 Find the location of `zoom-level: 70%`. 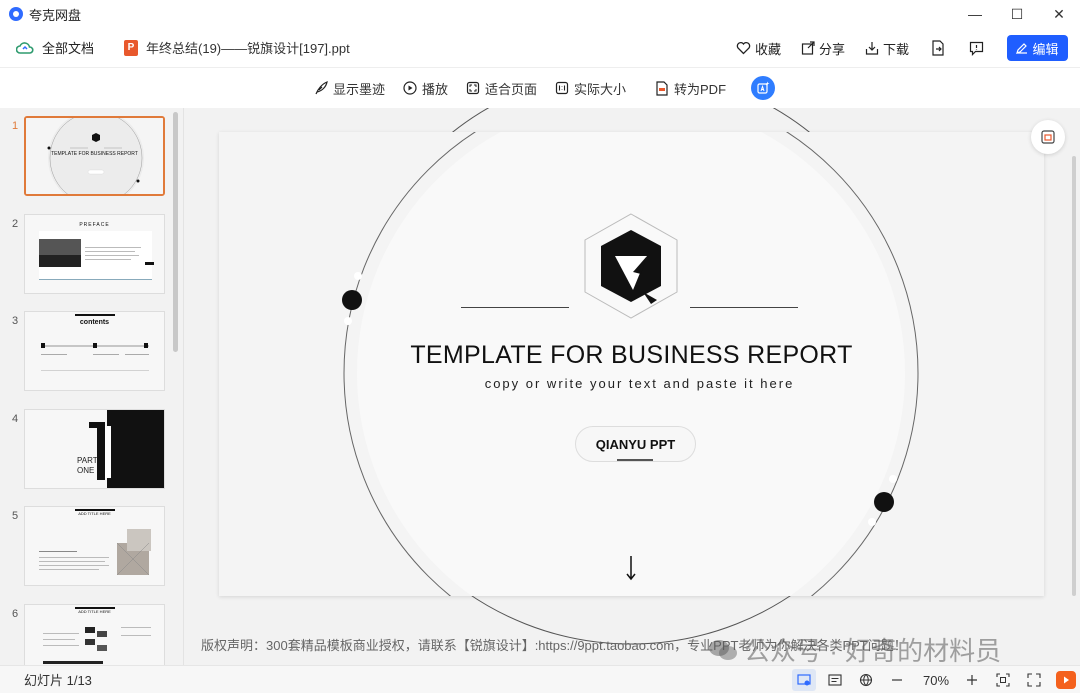

zoom-level: 70% is located at coordinates (936, 680).